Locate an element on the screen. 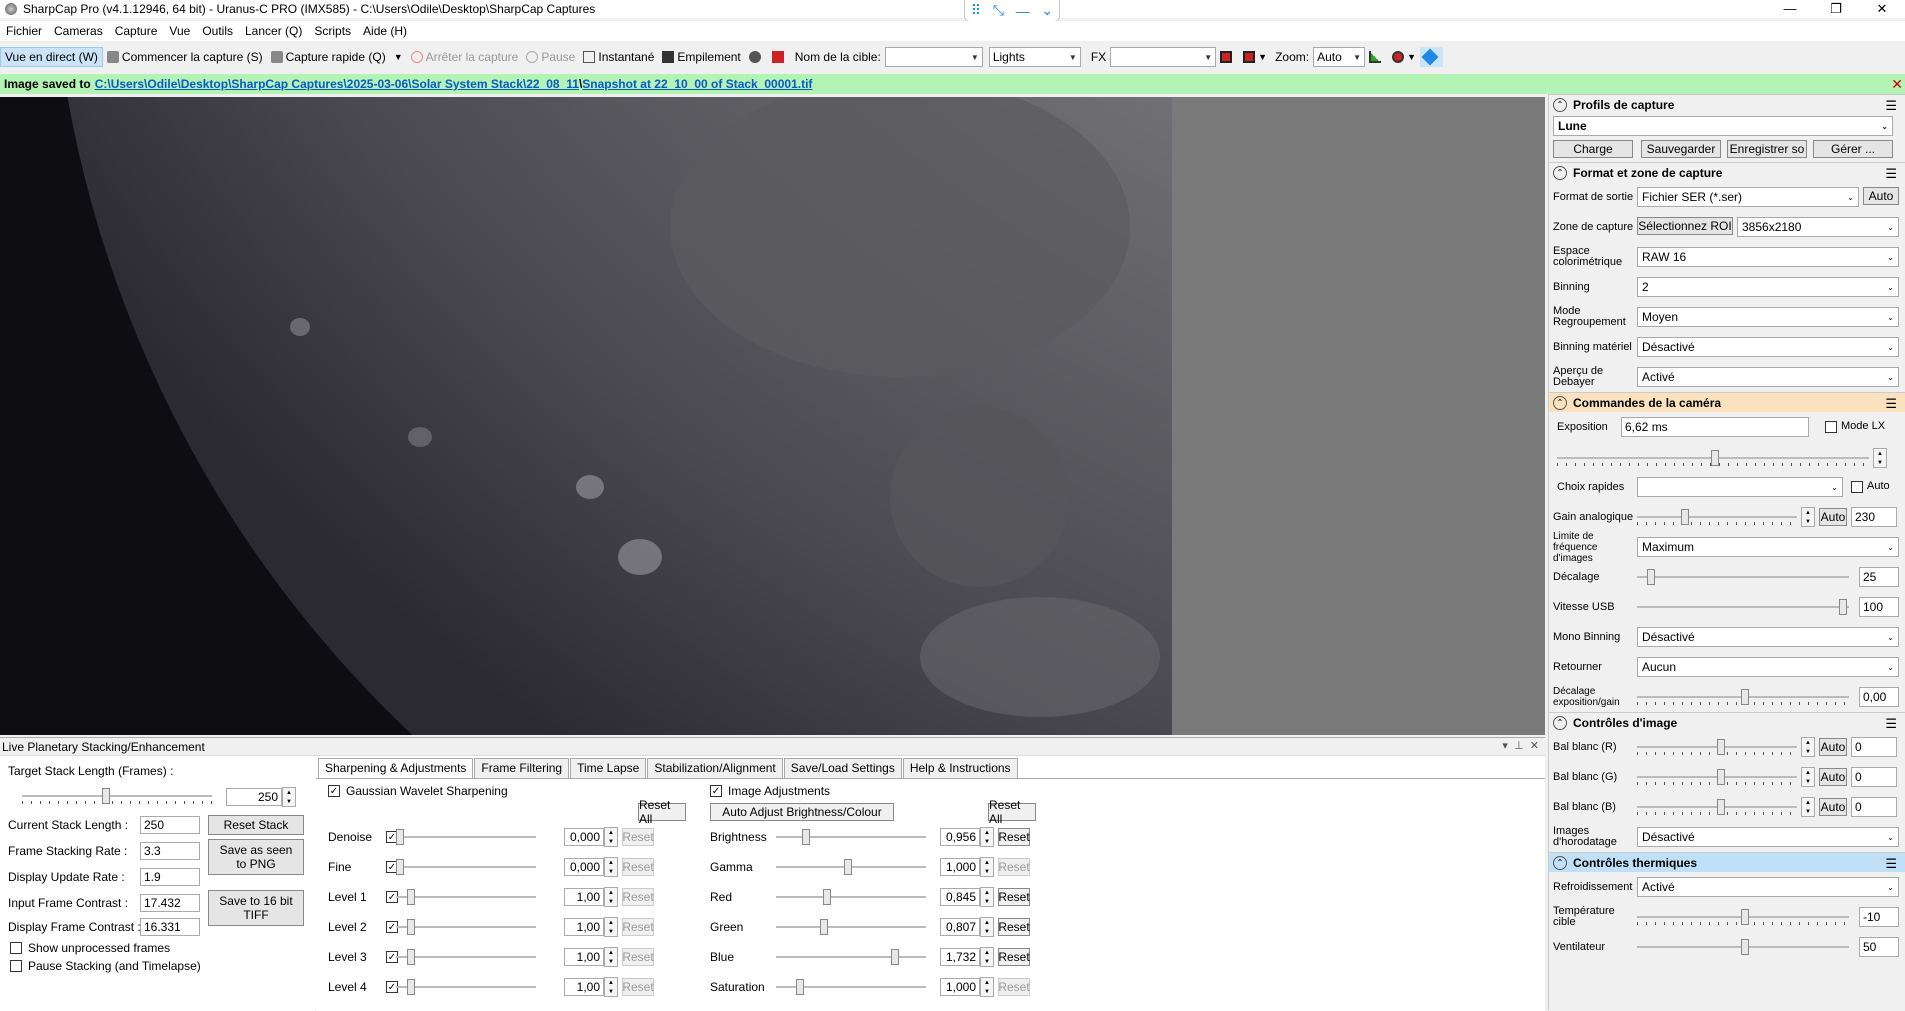  adjust-gamma-spin: ▲ ▼ is located at coordinates (987, 867).